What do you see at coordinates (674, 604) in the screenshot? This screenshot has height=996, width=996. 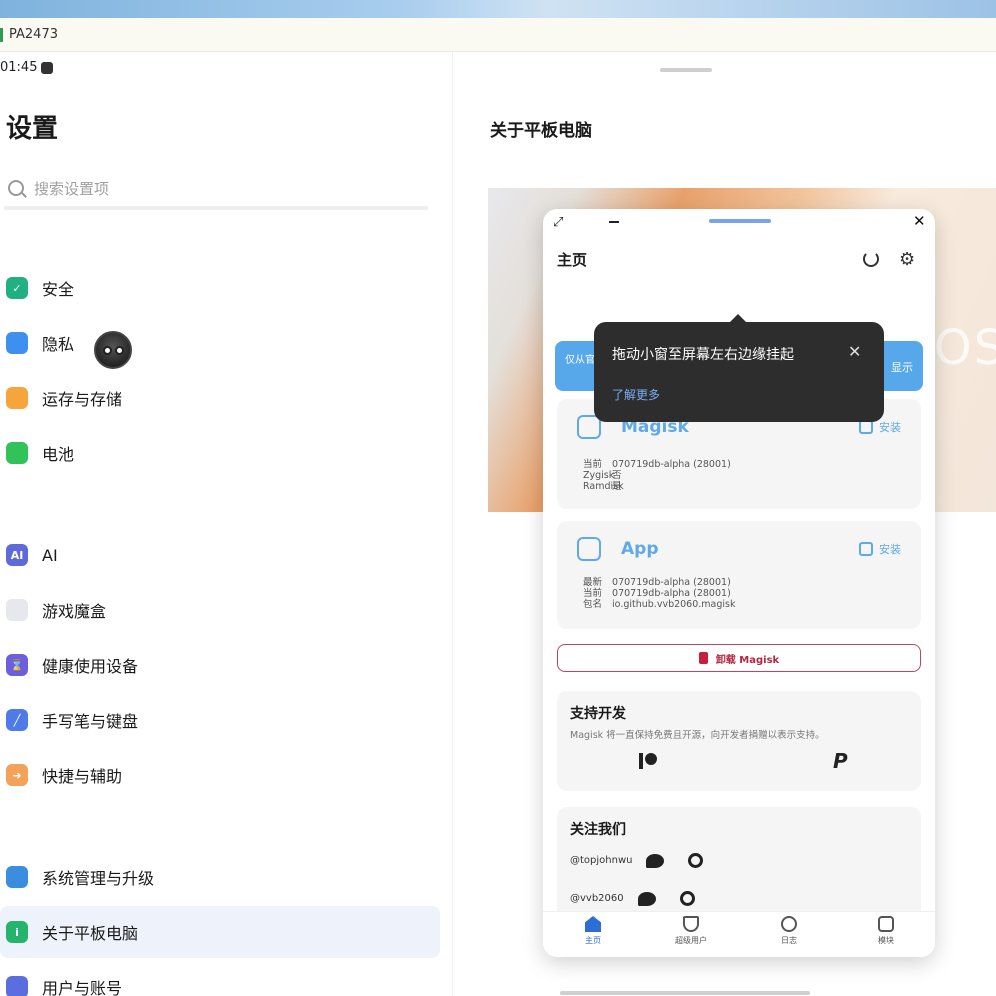 I see `detail-value: io.github.vvb2060.magisk` at bounding box center [674, 604].